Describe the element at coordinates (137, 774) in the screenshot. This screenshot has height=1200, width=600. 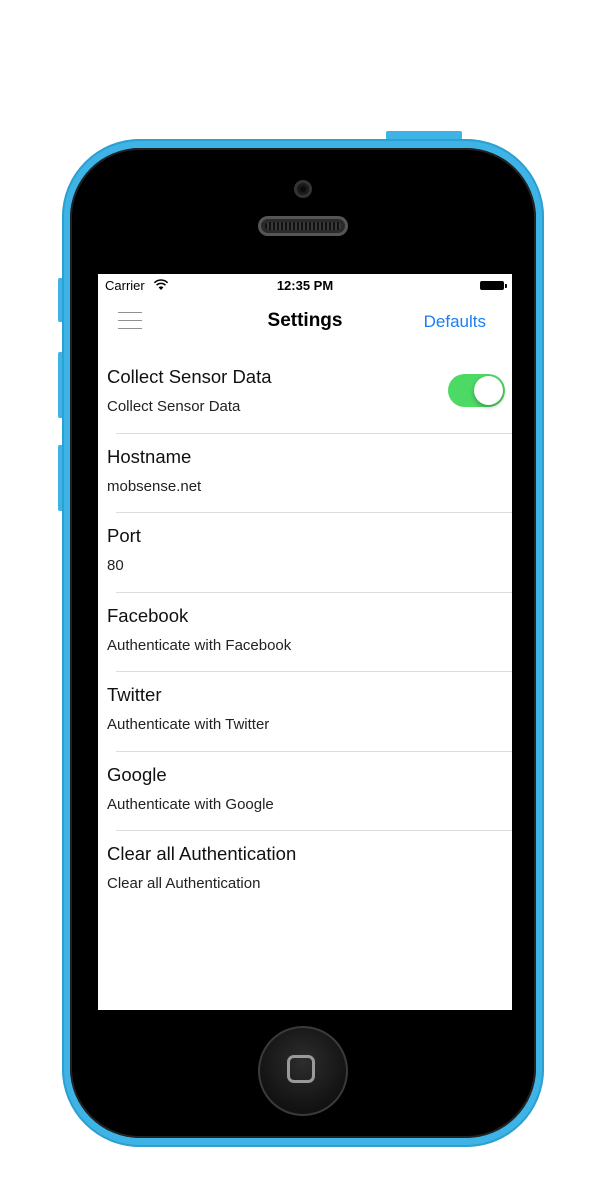
I see `row-title: Google` at that location.